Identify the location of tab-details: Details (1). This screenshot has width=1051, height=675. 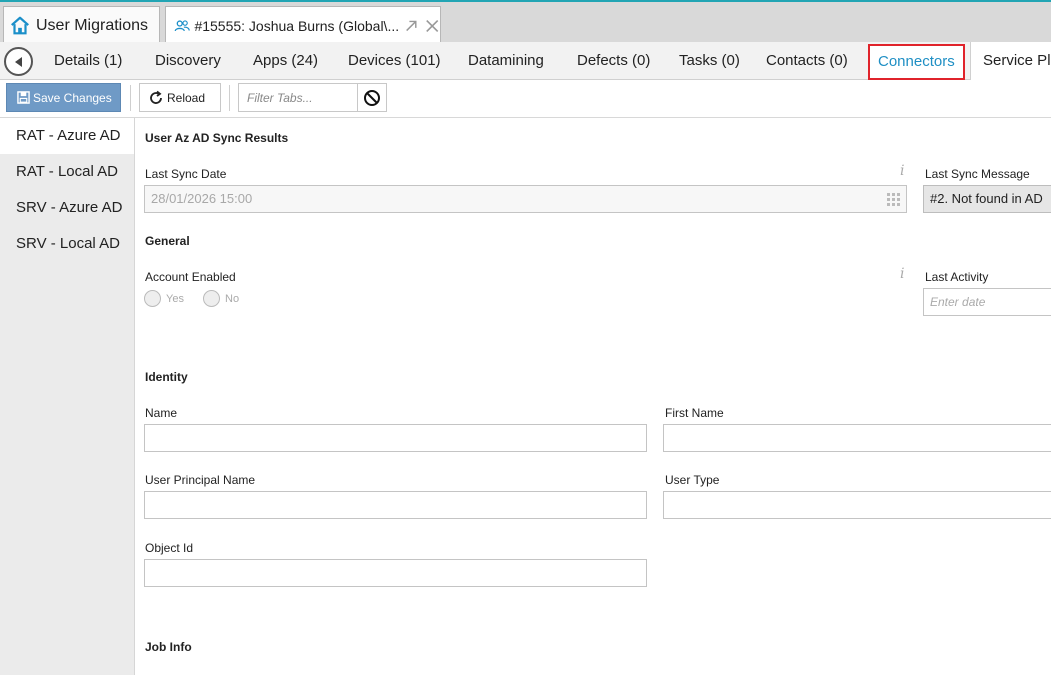
(88, 61).